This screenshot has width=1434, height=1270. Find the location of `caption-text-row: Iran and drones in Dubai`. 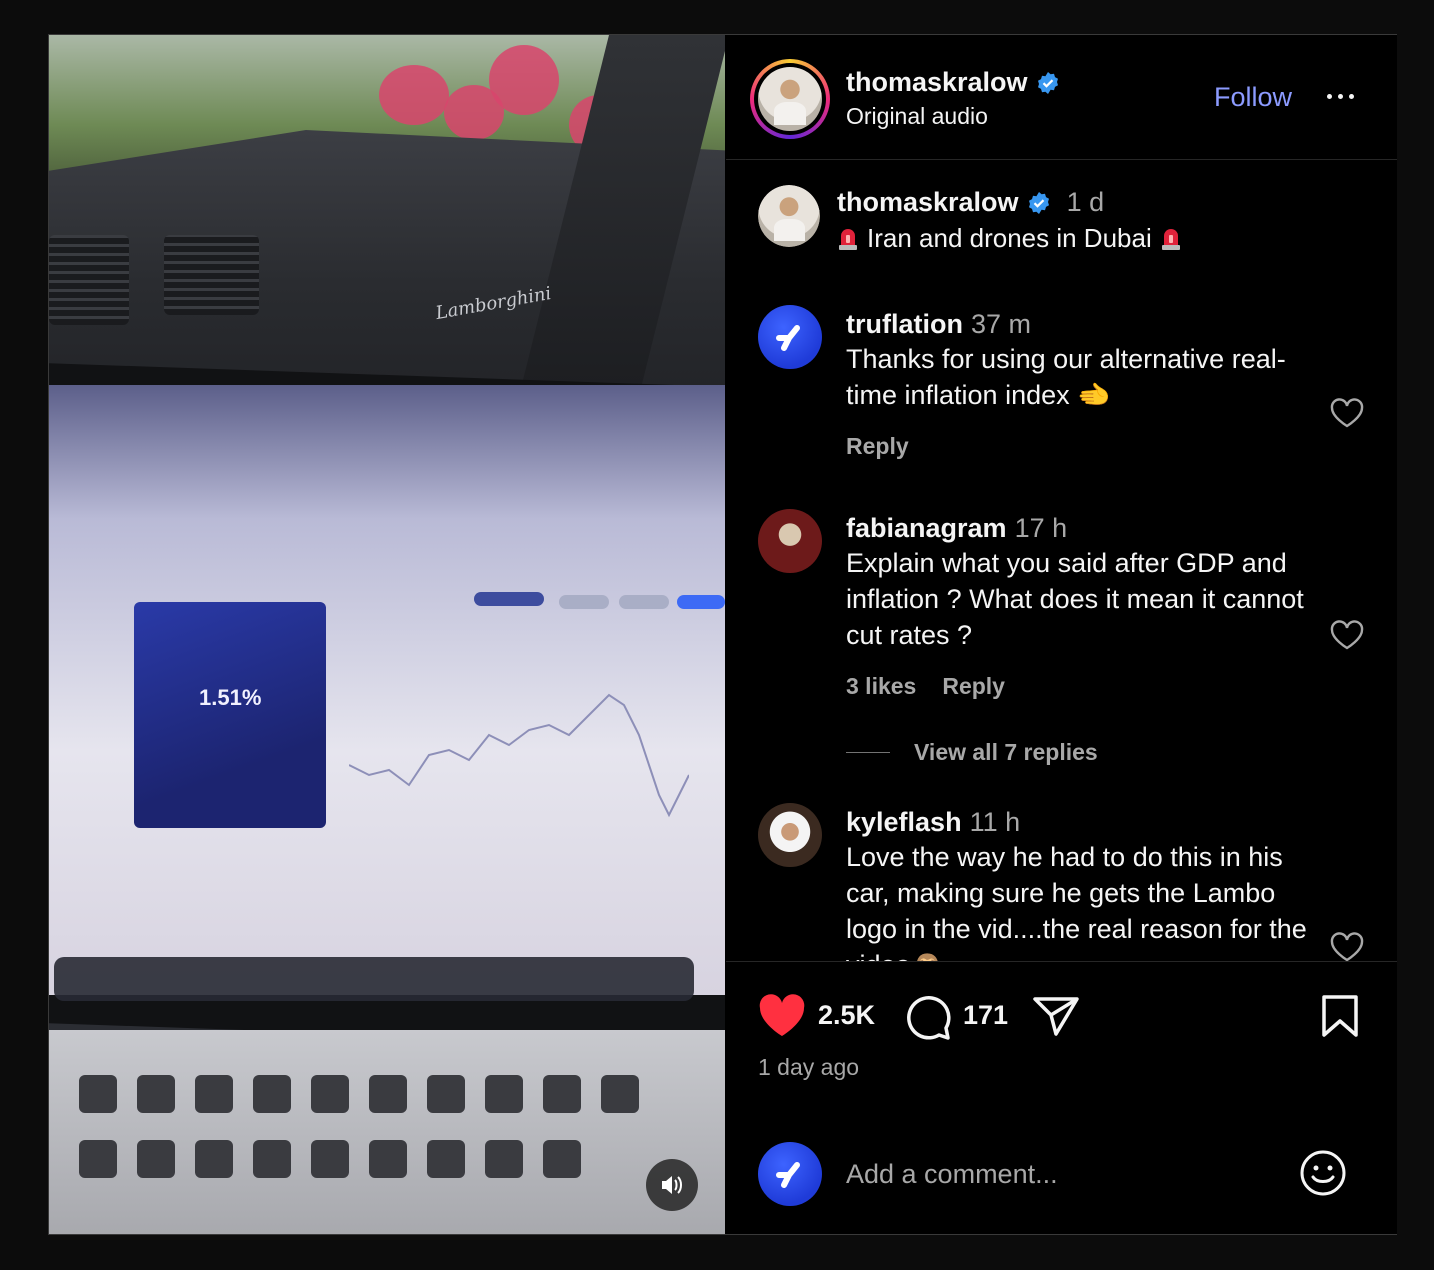

caption-text-row: Iran and drones in Dubai is located at coordinates (1009, 238).